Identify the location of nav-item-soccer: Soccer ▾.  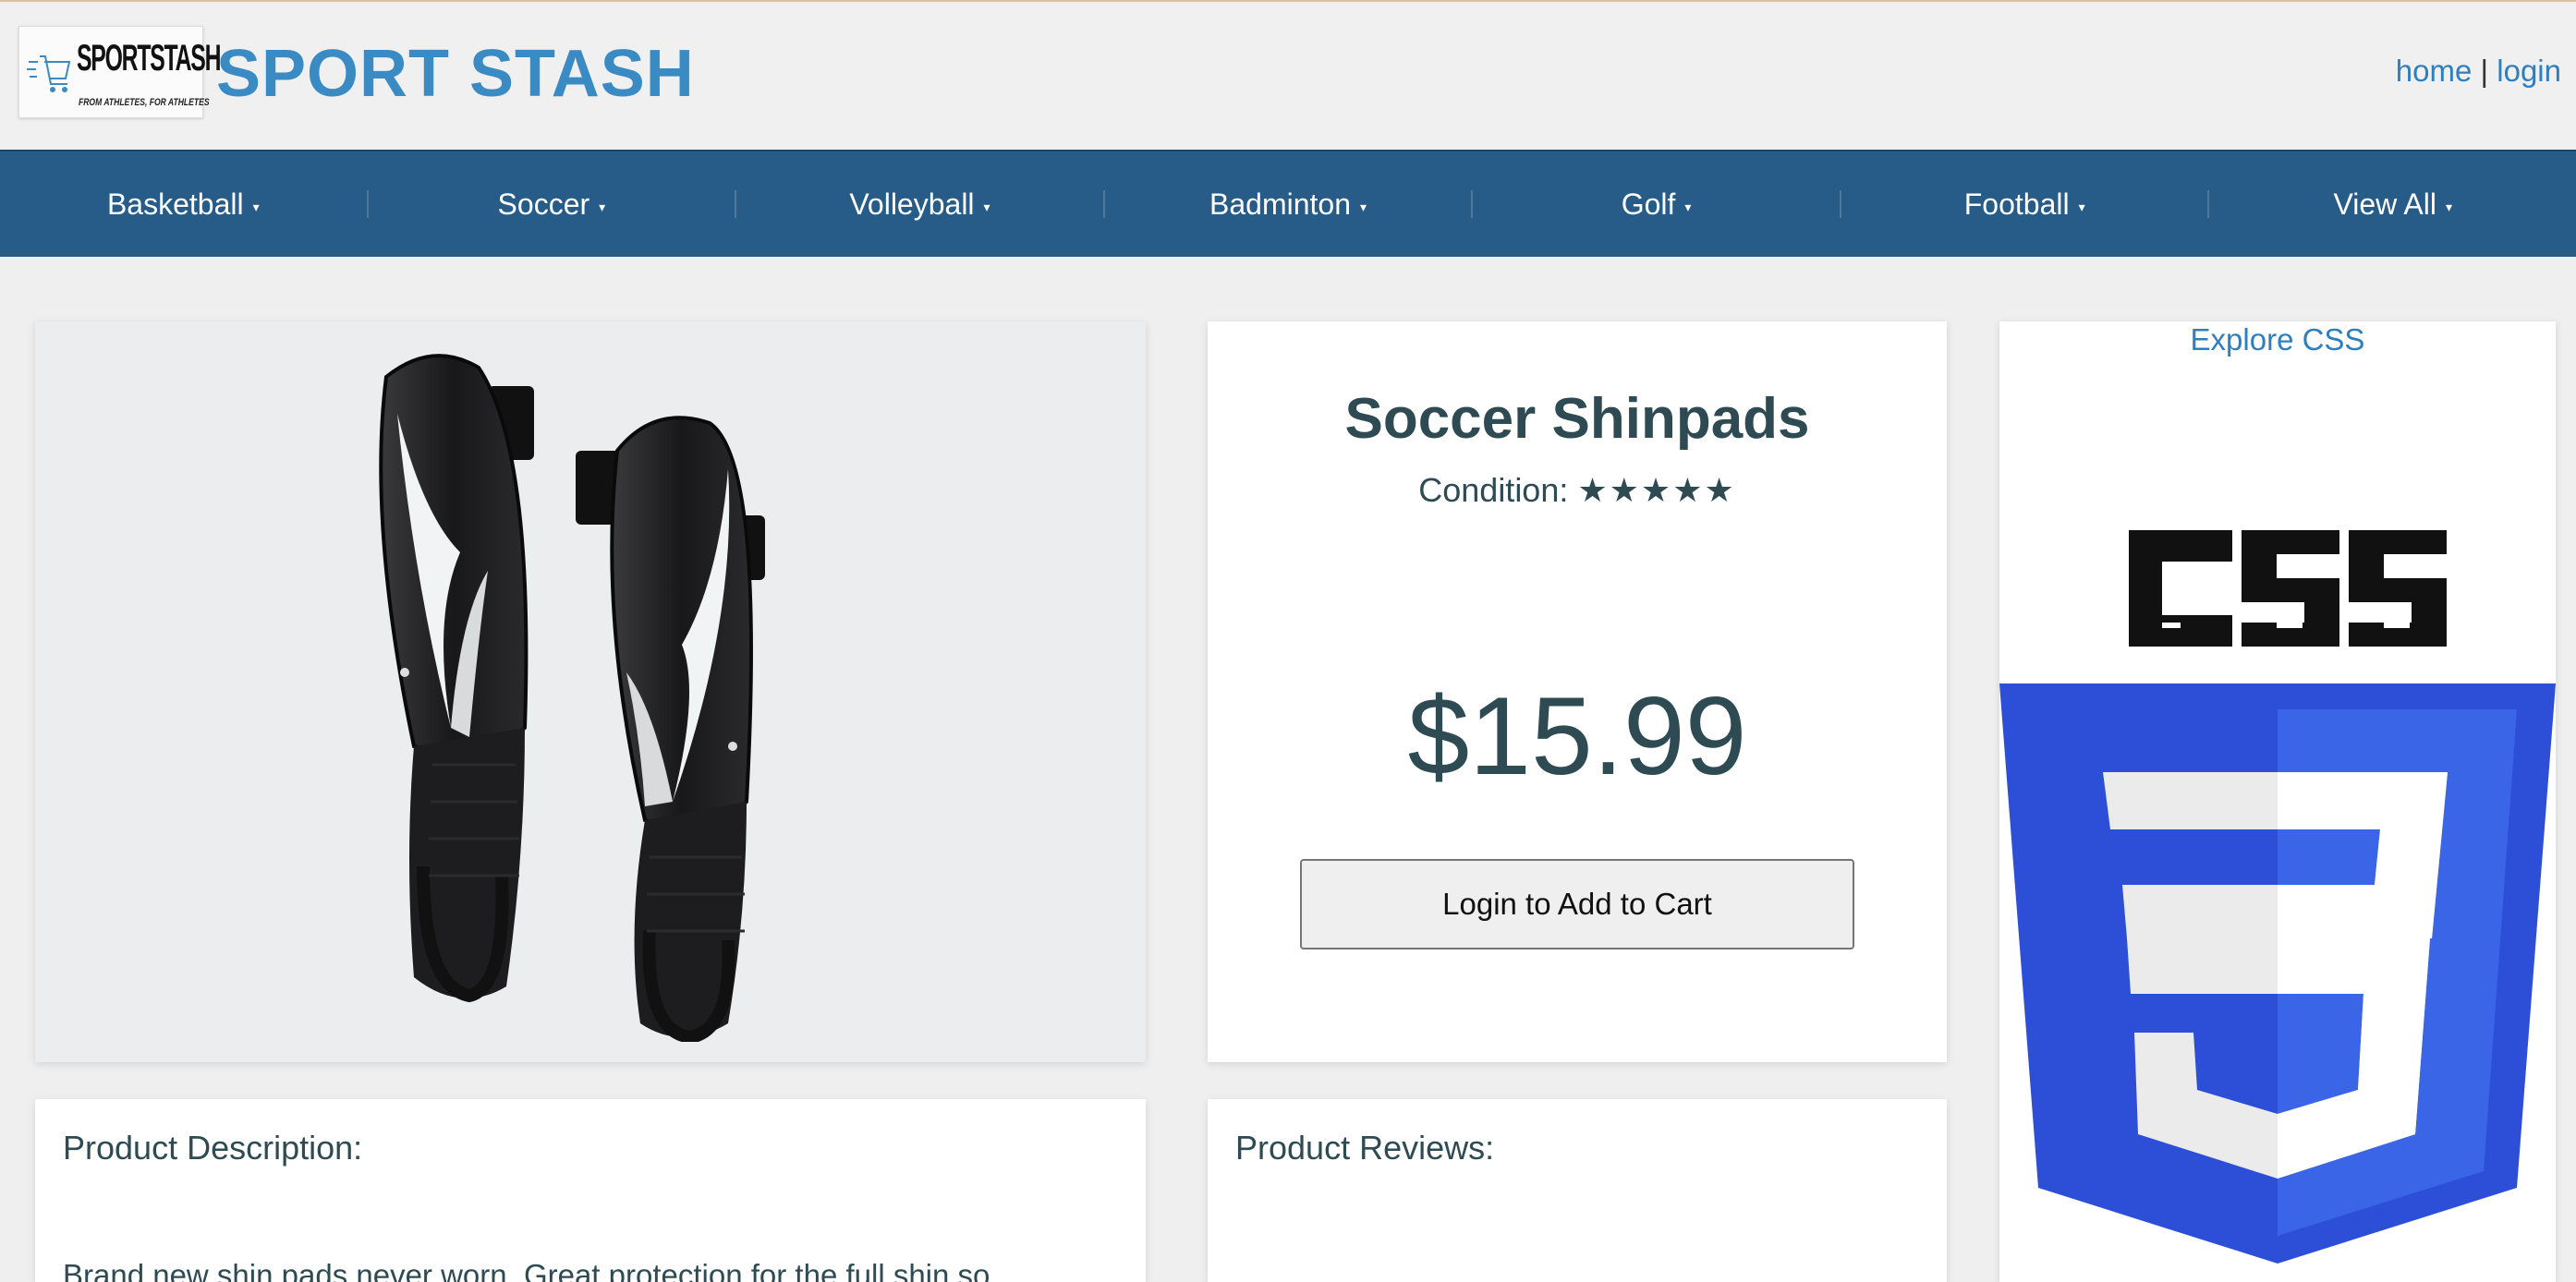
(552, 204).